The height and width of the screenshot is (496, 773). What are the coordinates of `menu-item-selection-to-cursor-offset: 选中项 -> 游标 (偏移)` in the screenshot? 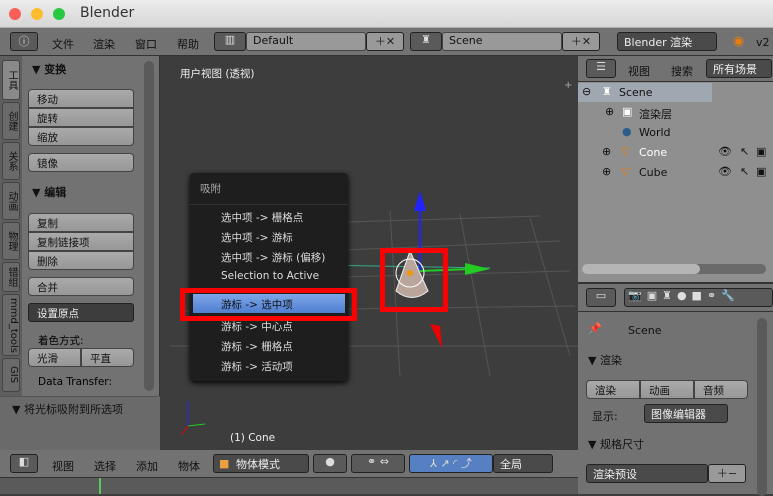 It's located at (273, 257).